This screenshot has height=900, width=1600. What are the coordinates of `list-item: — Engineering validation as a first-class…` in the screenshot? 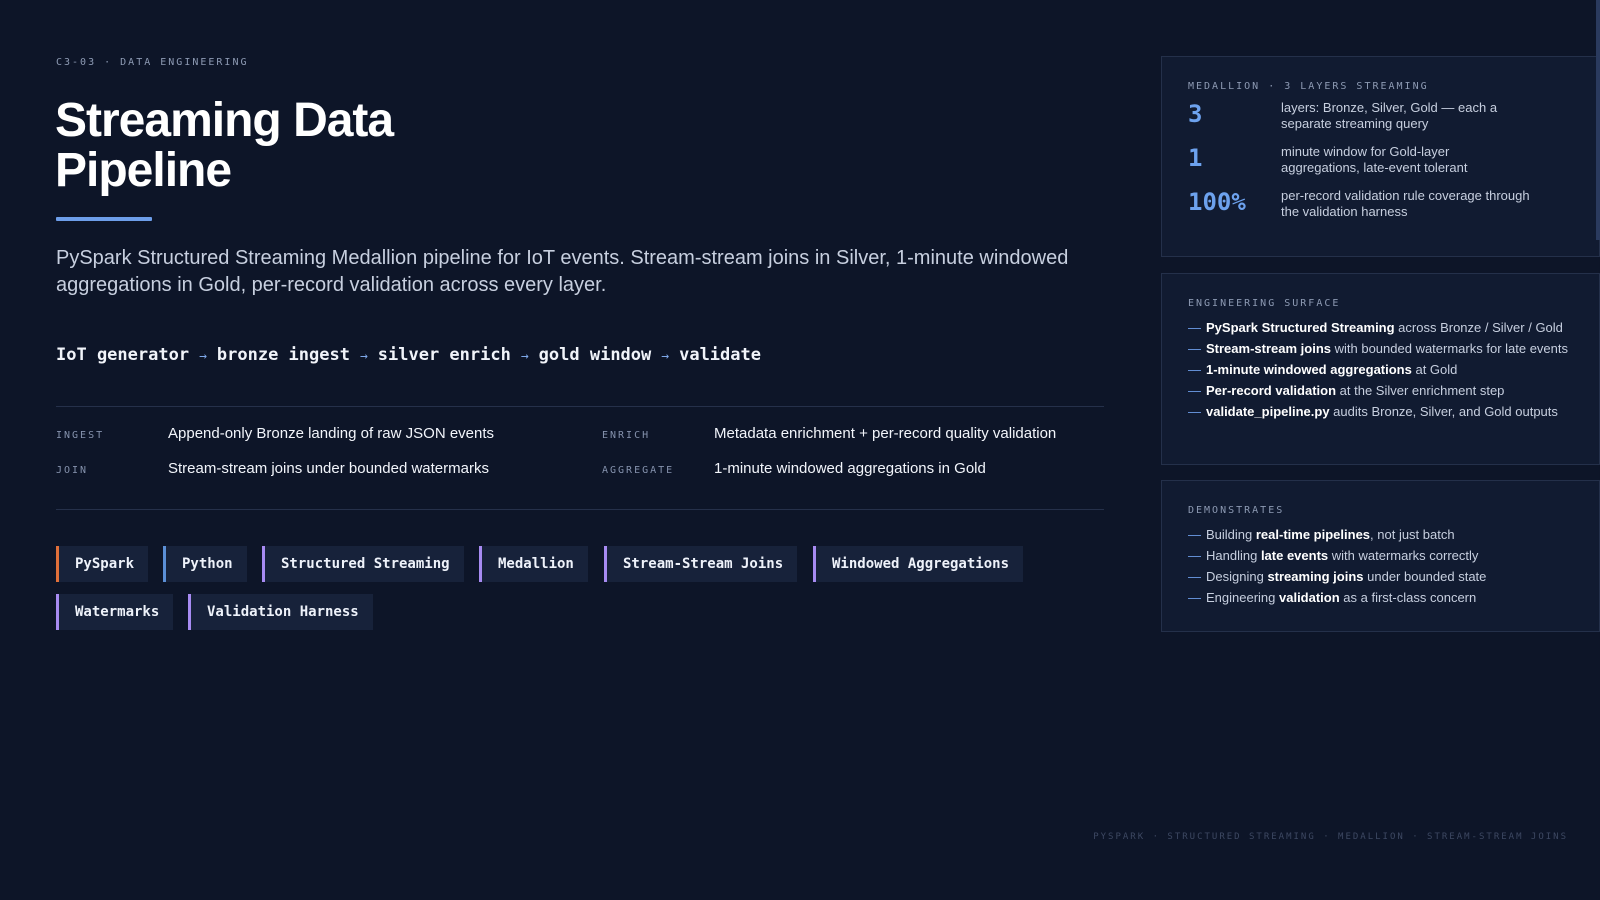 It's located at (1380, 598).